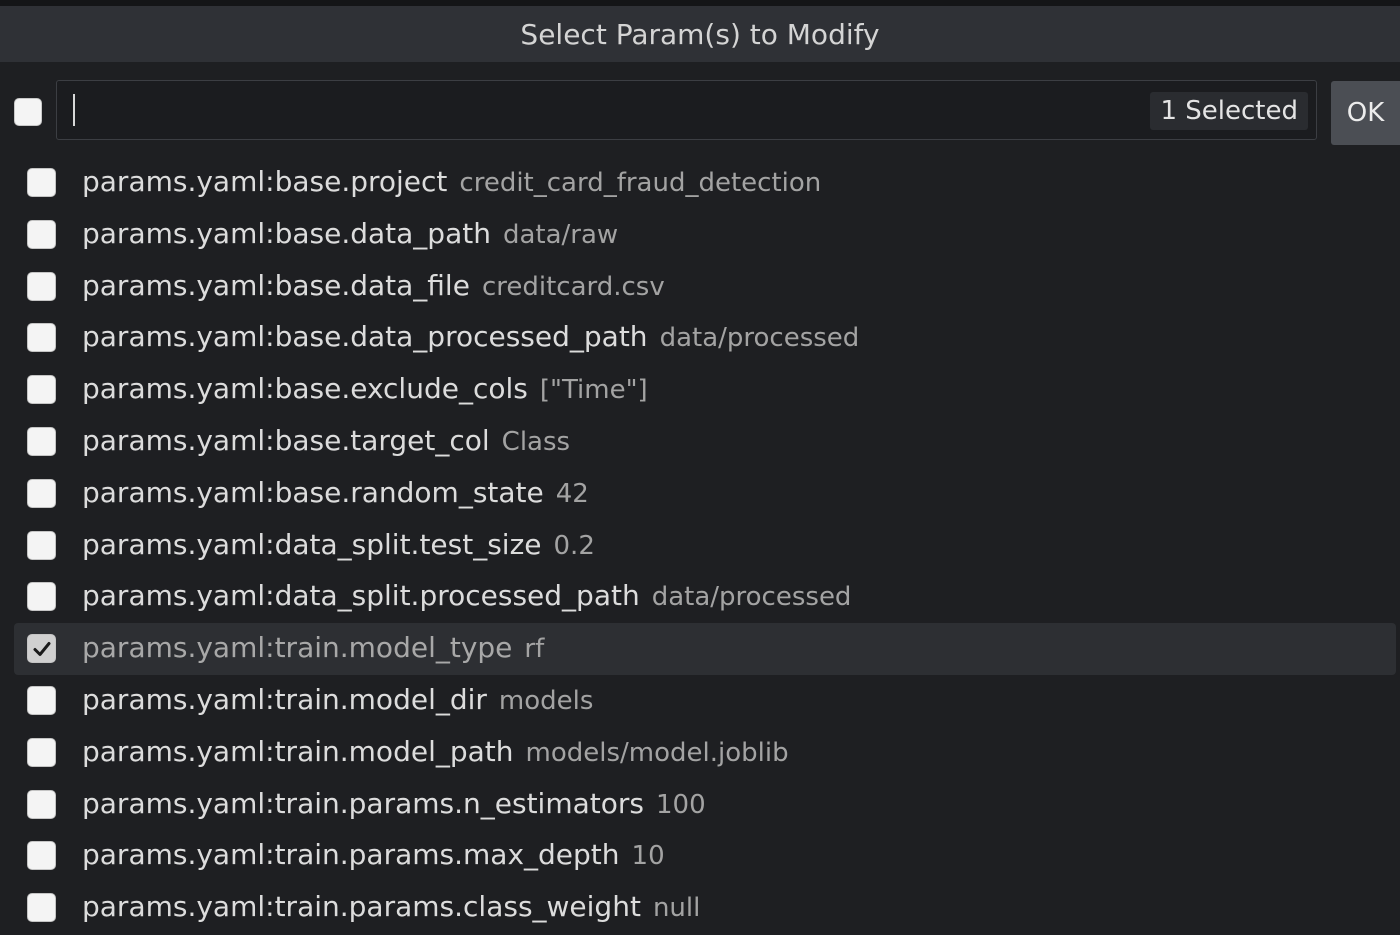  I want to click on filter-input, so click(616, 110).